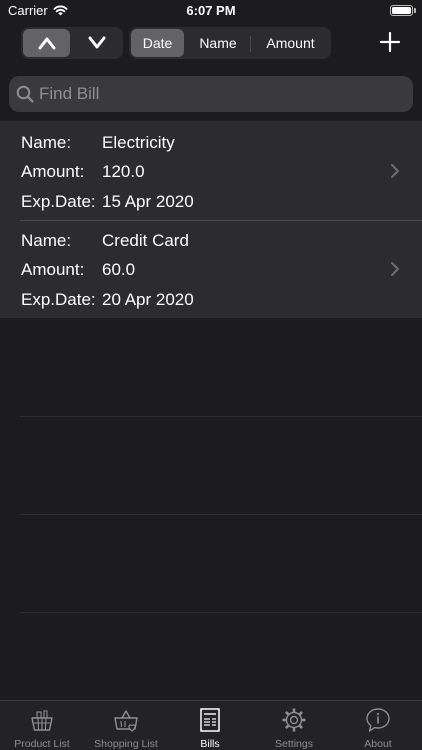  Describe the element at coordinates (415, 10) in the screenshot. I see `battery-nub` at that location.